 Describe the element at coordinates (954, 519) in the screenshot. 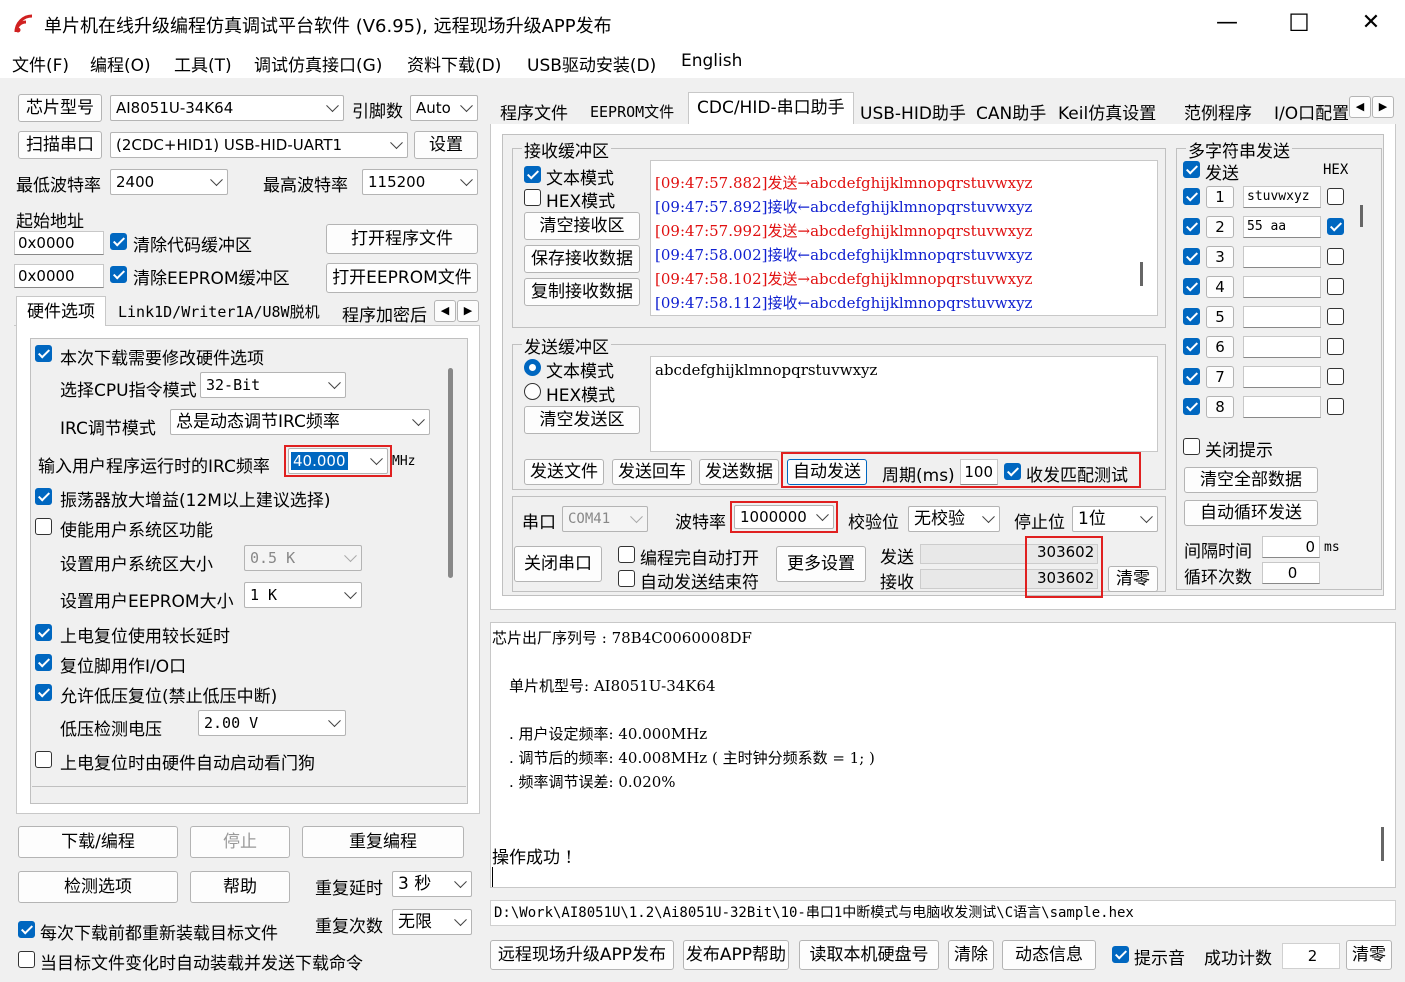

I see `parity-select: 无校验` at that location.